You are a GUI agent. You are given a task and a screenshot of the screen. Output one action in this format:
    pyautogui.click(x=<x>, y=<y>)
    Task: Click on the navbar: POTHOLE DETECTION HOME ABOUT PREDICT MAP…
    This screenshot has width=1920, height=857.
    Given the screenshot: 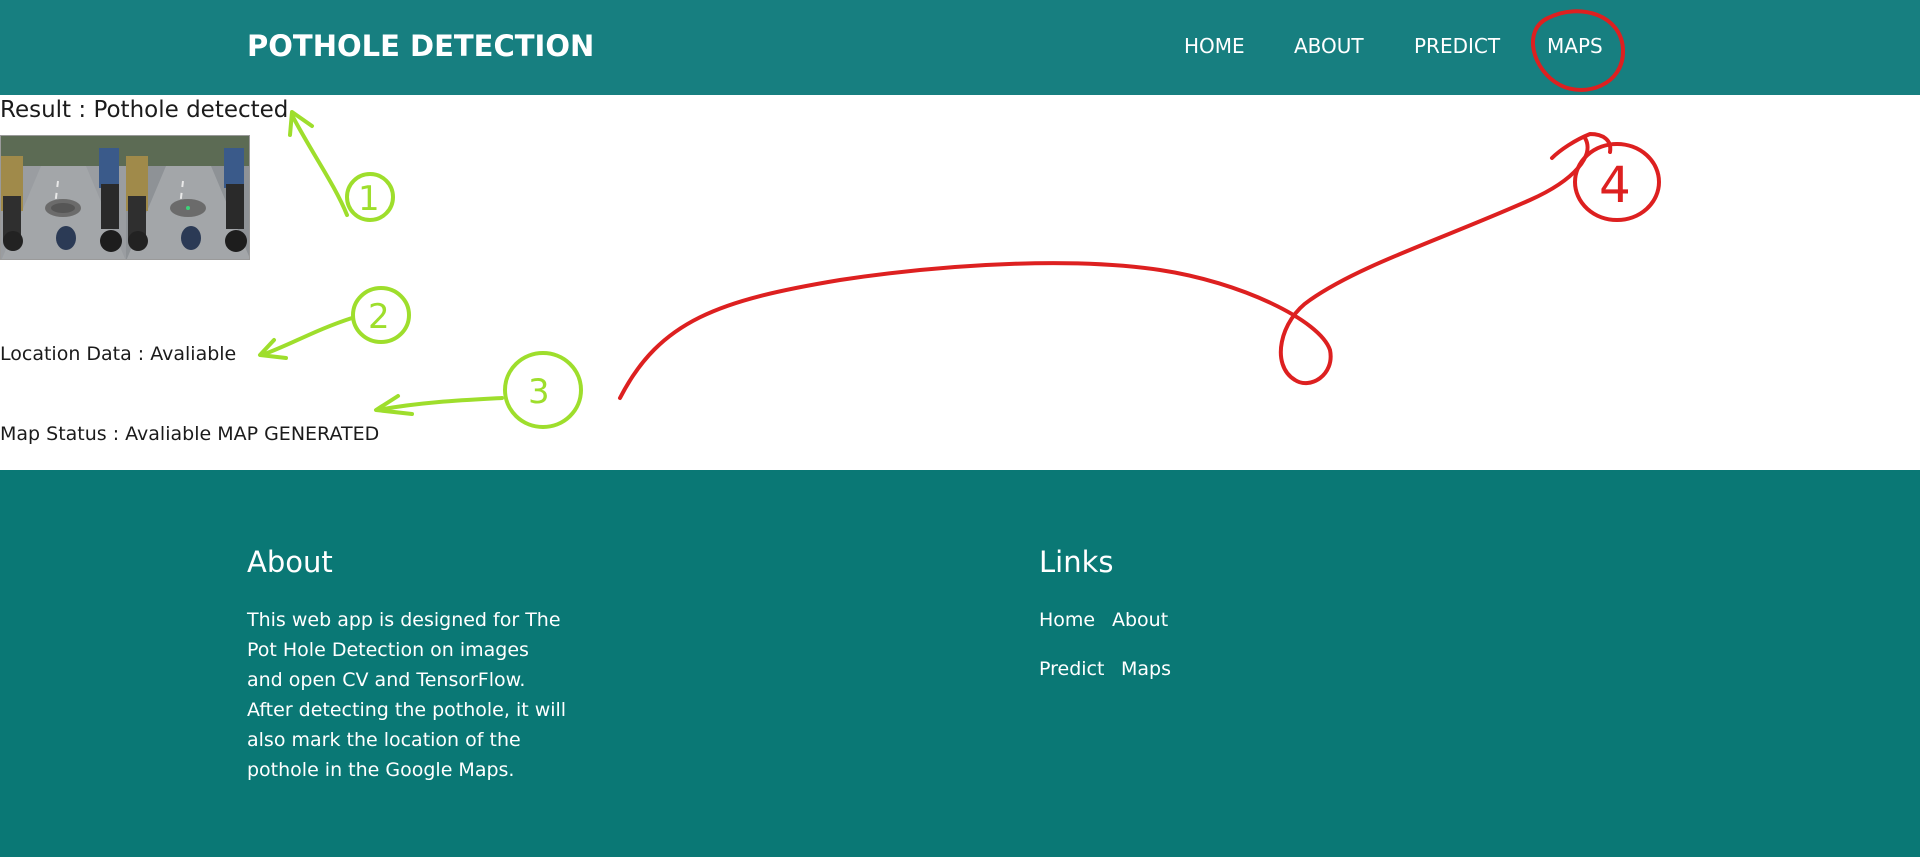 What is the action you would take?
    pyautogui.click(x=960, y=47)
    